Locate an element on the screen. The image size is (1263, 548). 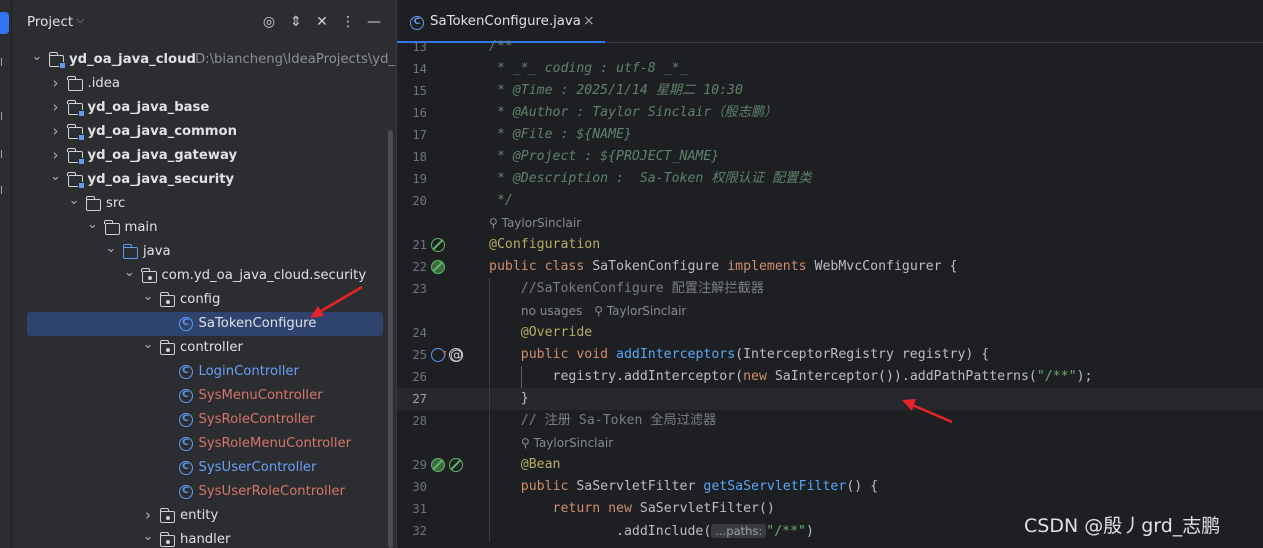
tree-item: C SysUserRoleController is located at coordinates (204, 492).